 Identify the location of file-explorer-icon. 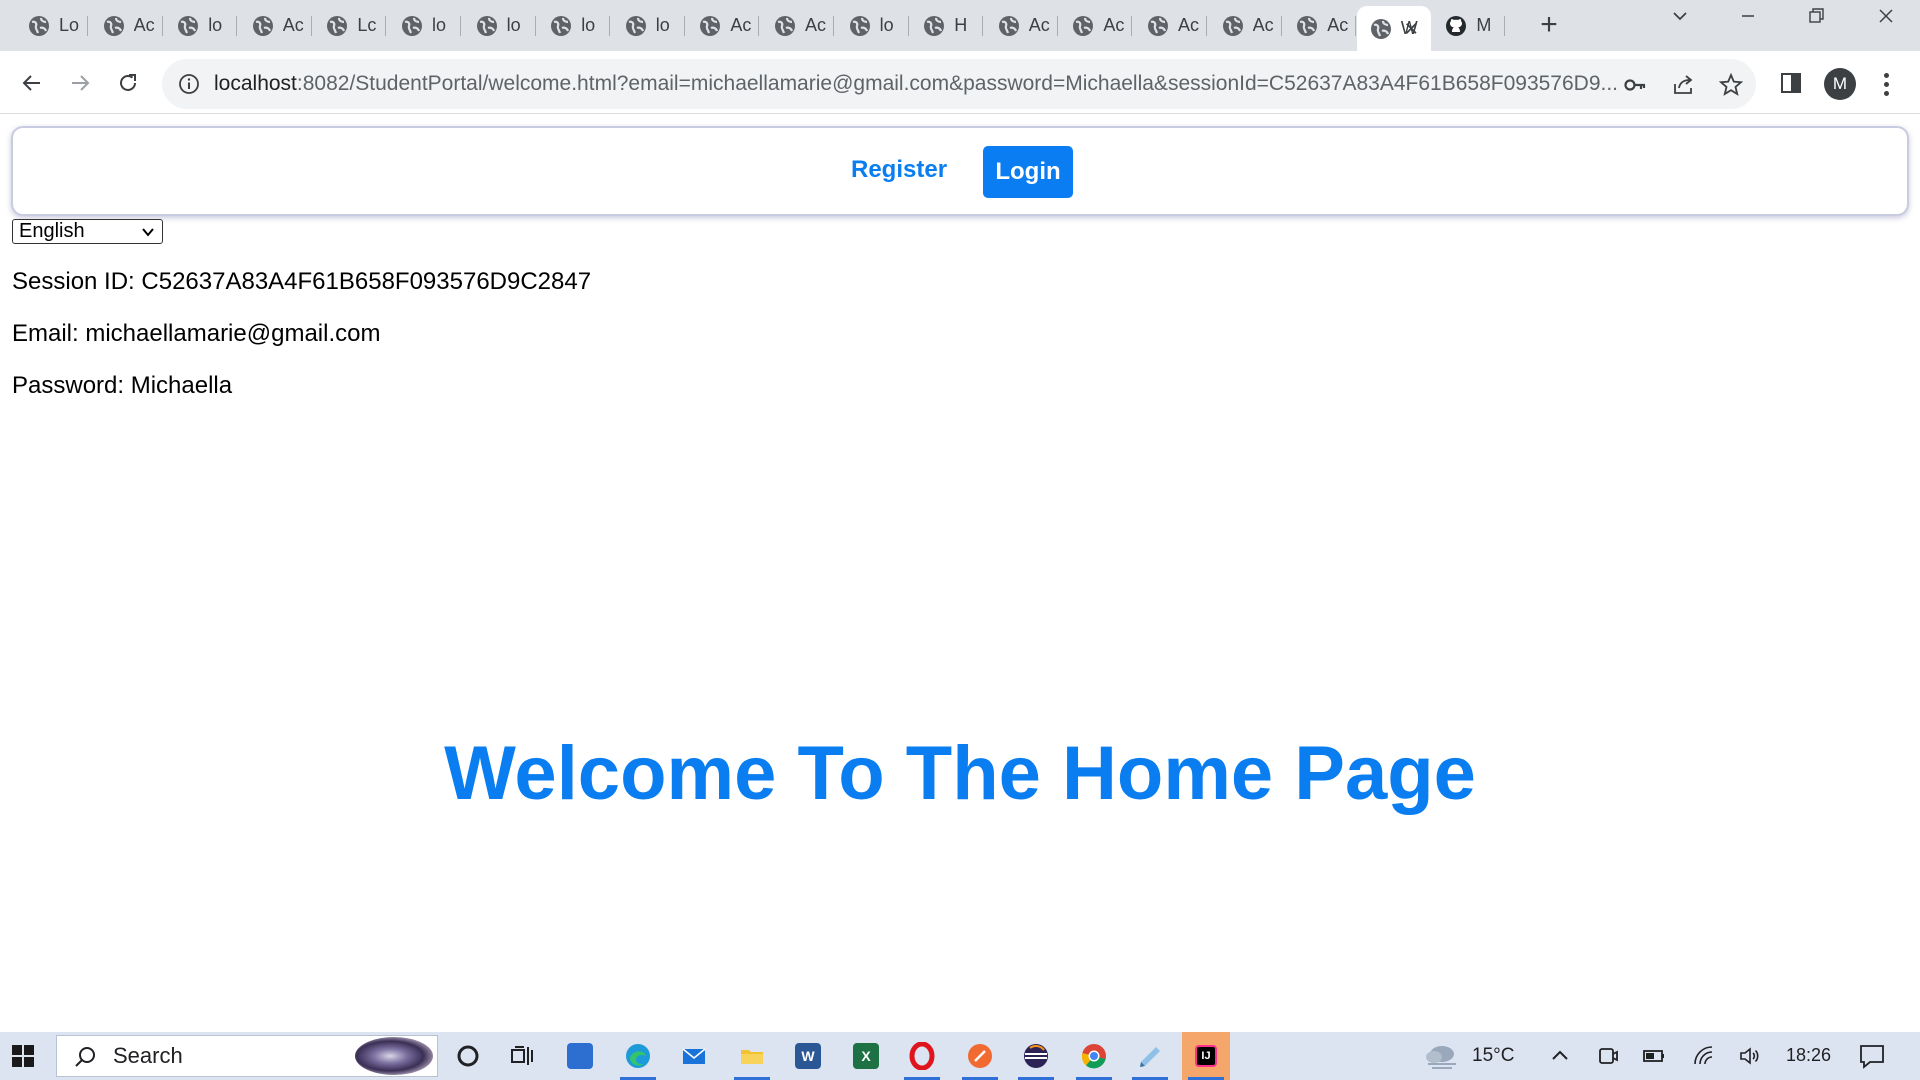
(752, 1056).